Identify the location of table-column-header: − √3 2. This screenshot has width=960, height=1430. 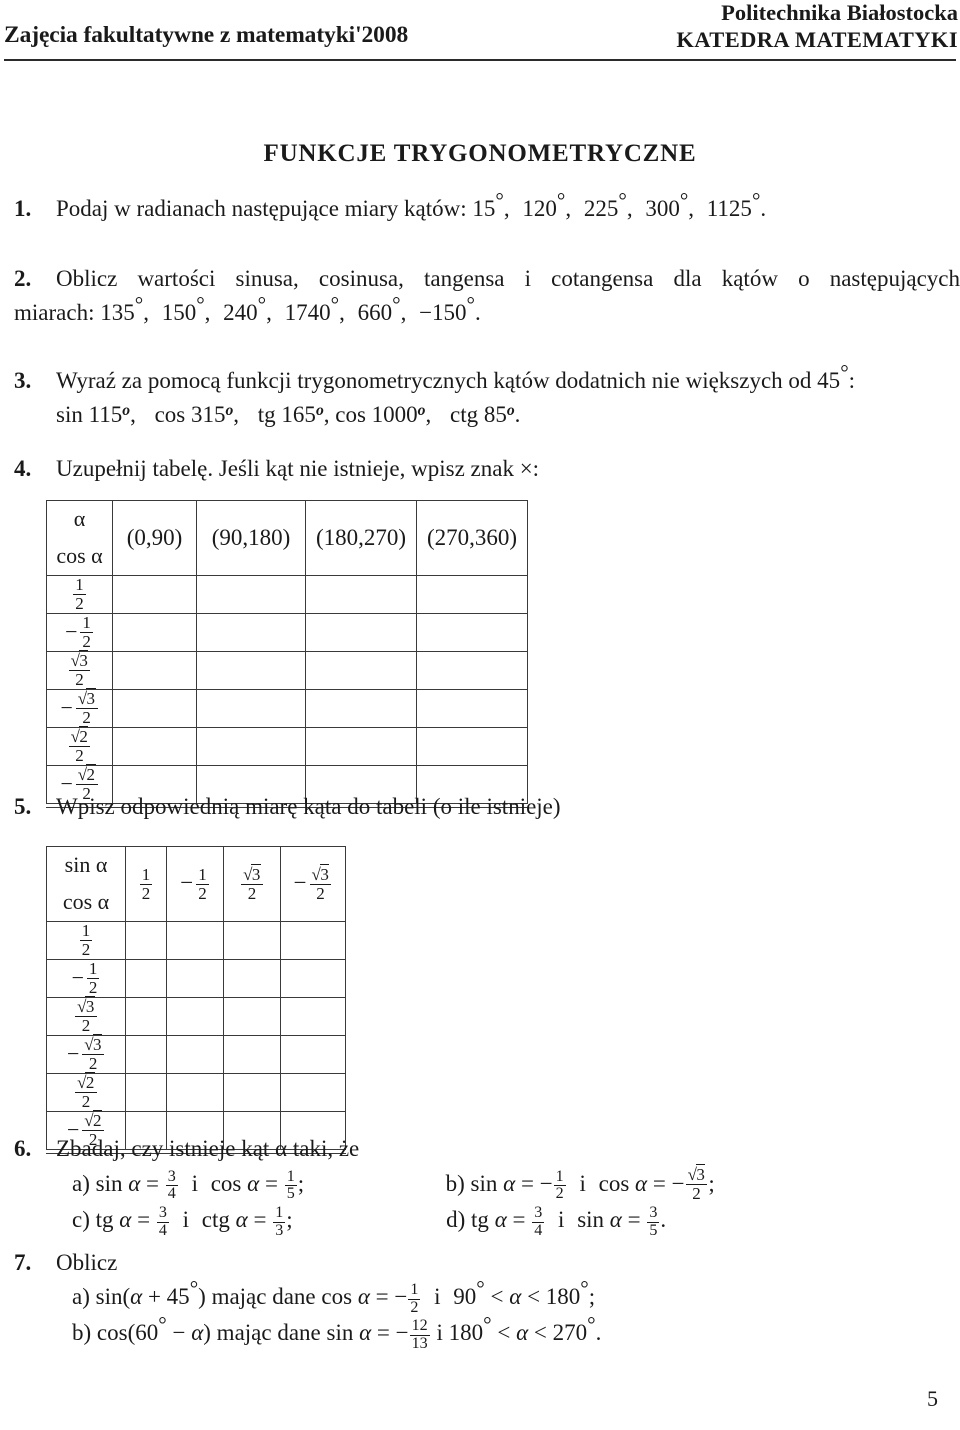
(313, 884).